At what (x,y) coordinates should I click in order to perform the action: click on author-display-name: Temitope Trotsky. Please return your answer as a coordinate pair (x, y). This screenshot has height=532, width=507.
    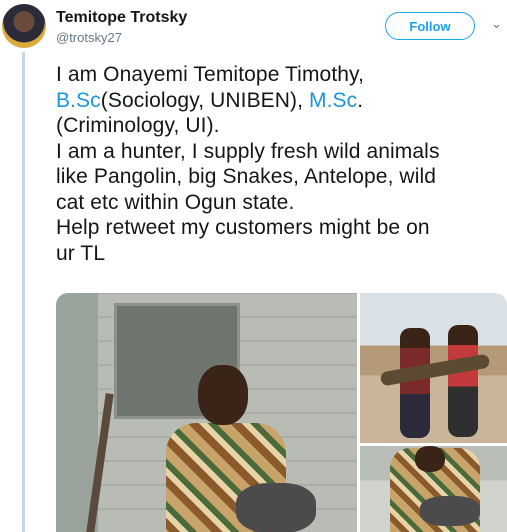
    Looking at the image, I should click on (121, 18).